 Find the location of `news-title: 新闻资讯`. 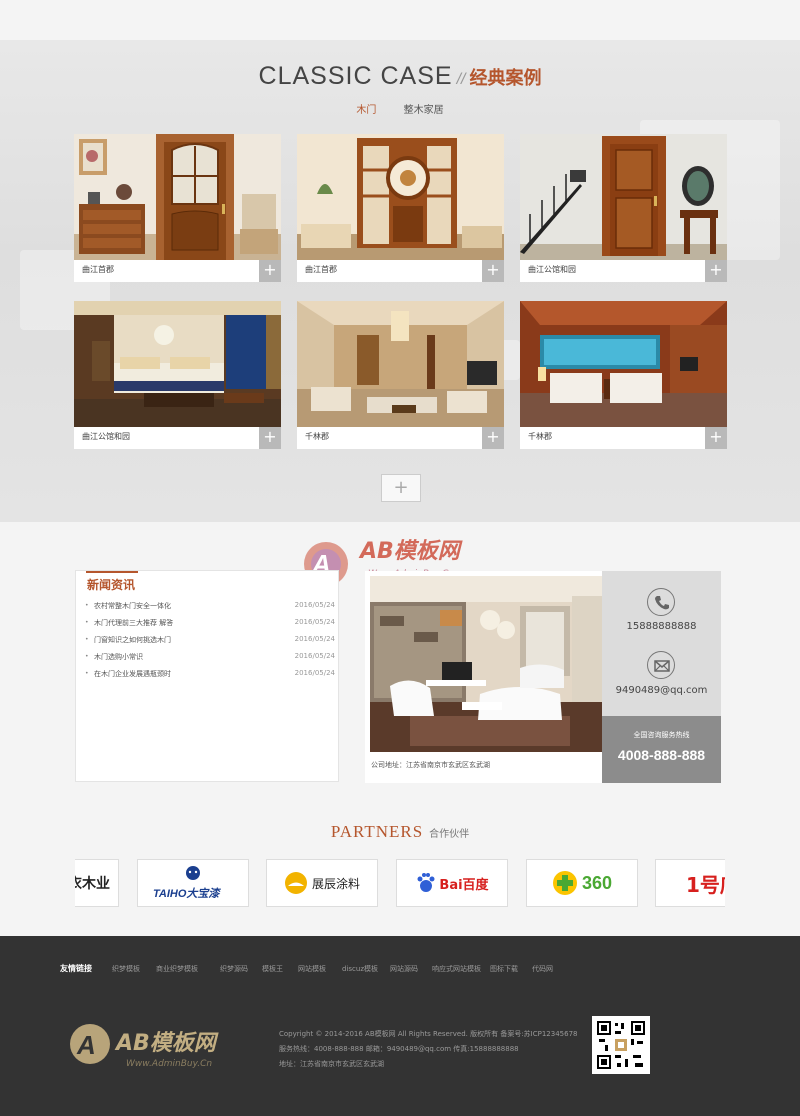

news-title: 新闻资讯 is located at coordinates (111, 585).